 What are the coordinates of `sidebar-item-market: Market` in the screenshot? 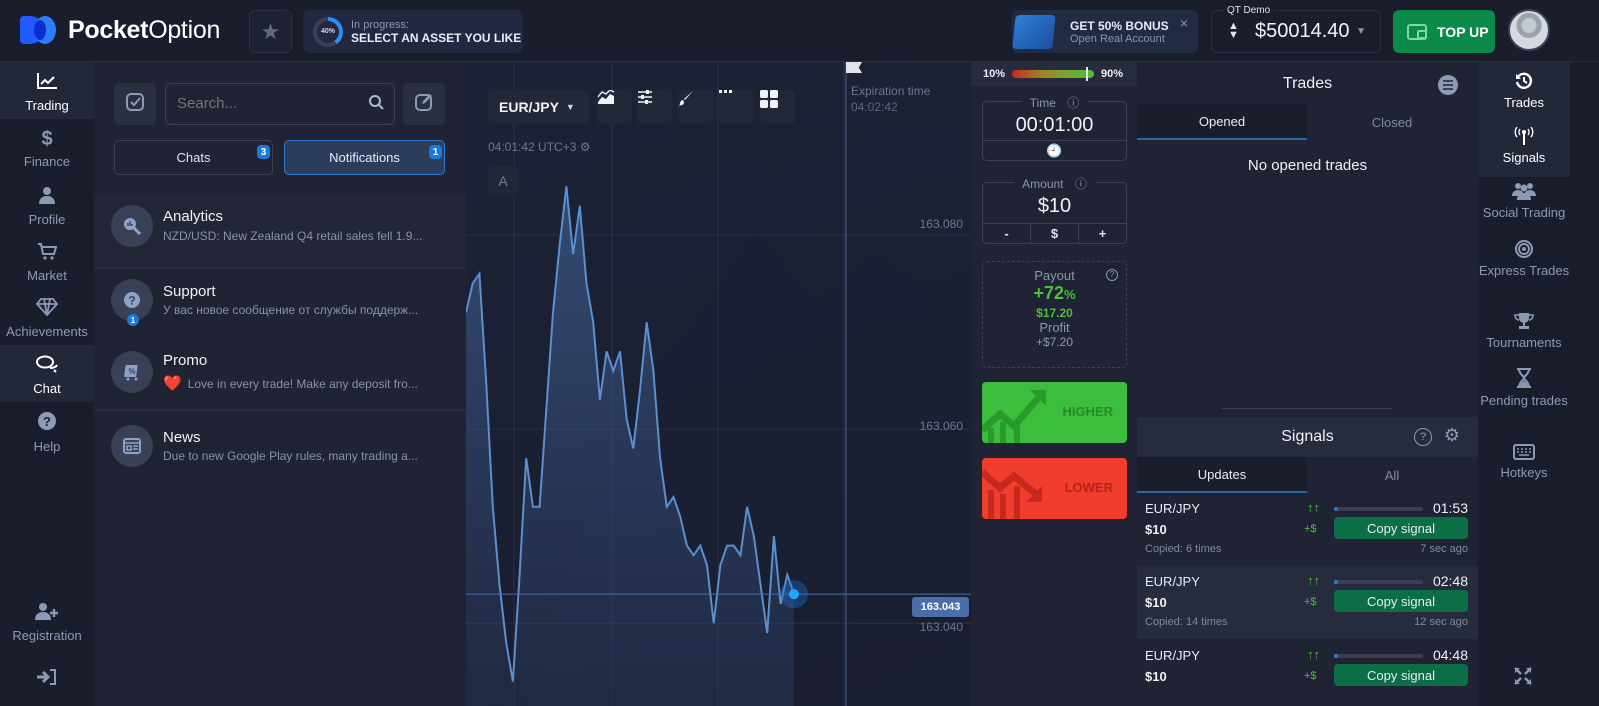 It's located at (47, 262).